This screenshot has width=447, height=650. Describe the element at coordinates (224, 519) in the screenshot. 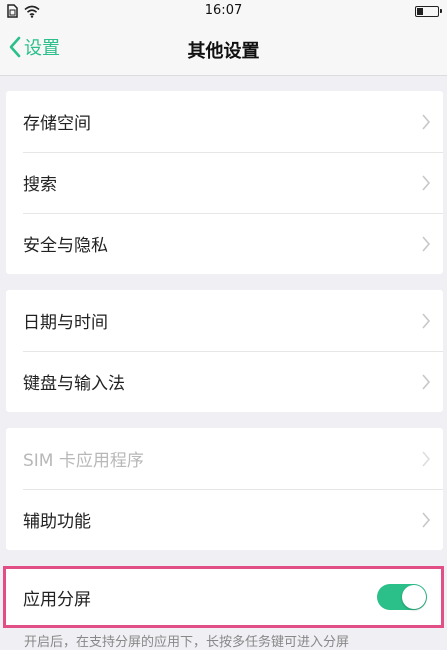

I see `row-accessibility: 辅助功能` at that location.